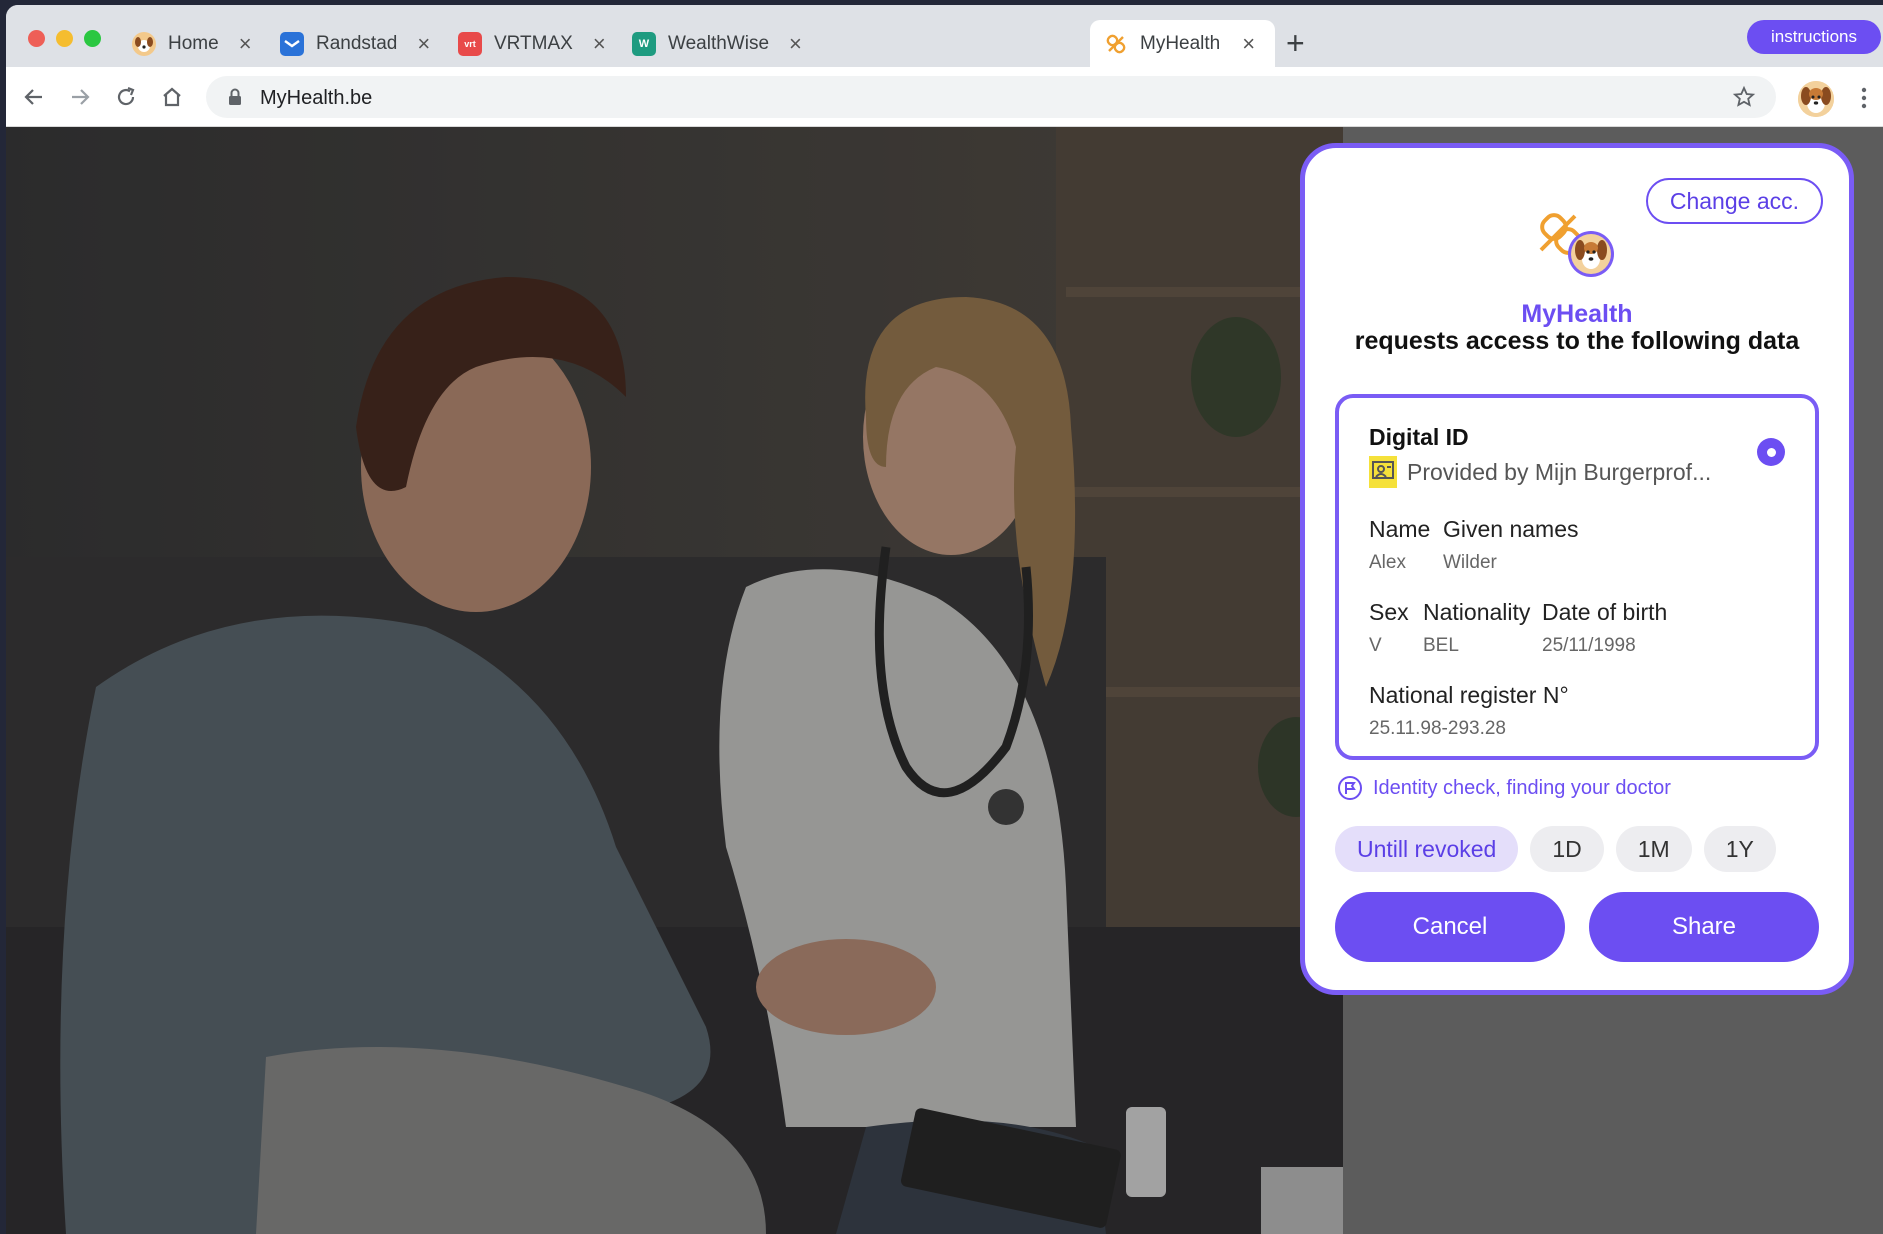  What do you see at coordinates (1469, 695) in the screenshot?
I see `field-label: National register N°` at bounding box center [1469, 695].